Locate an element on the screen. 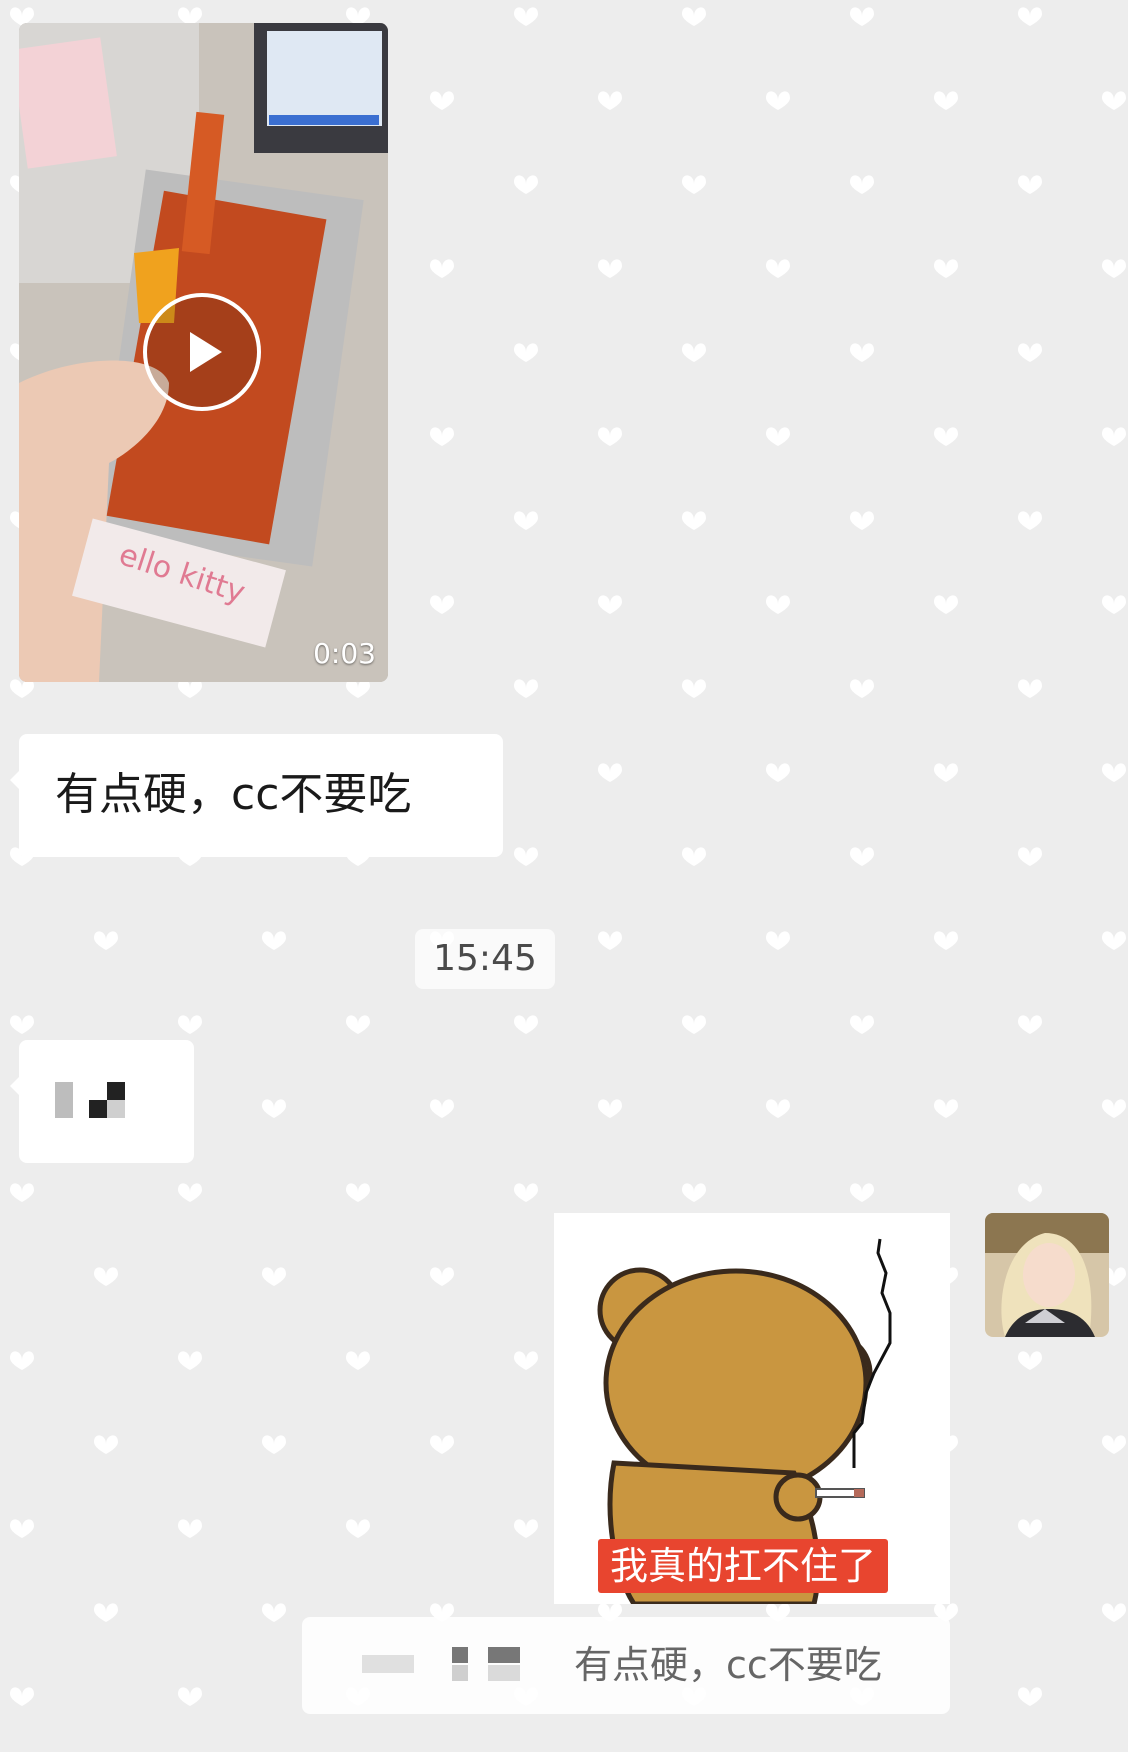 The height and width of the screenshot is (1752, 1128). incoming-text-bubble: 有点硬，cc不要吃 is located at coordinates (256, 795).